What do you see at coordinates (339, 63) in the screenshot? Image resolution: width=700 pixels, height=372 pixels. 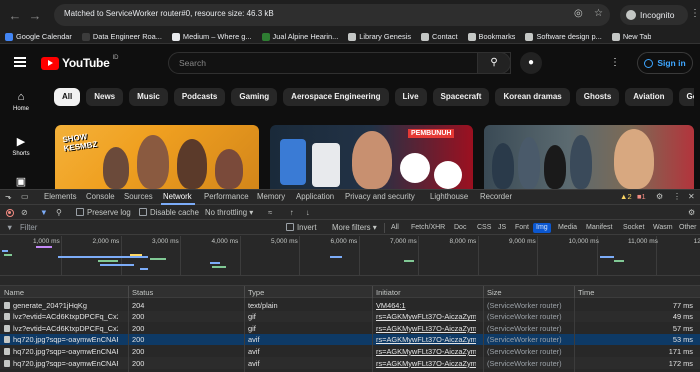 I see `search-input: Search` at bounding box center [339, 63].